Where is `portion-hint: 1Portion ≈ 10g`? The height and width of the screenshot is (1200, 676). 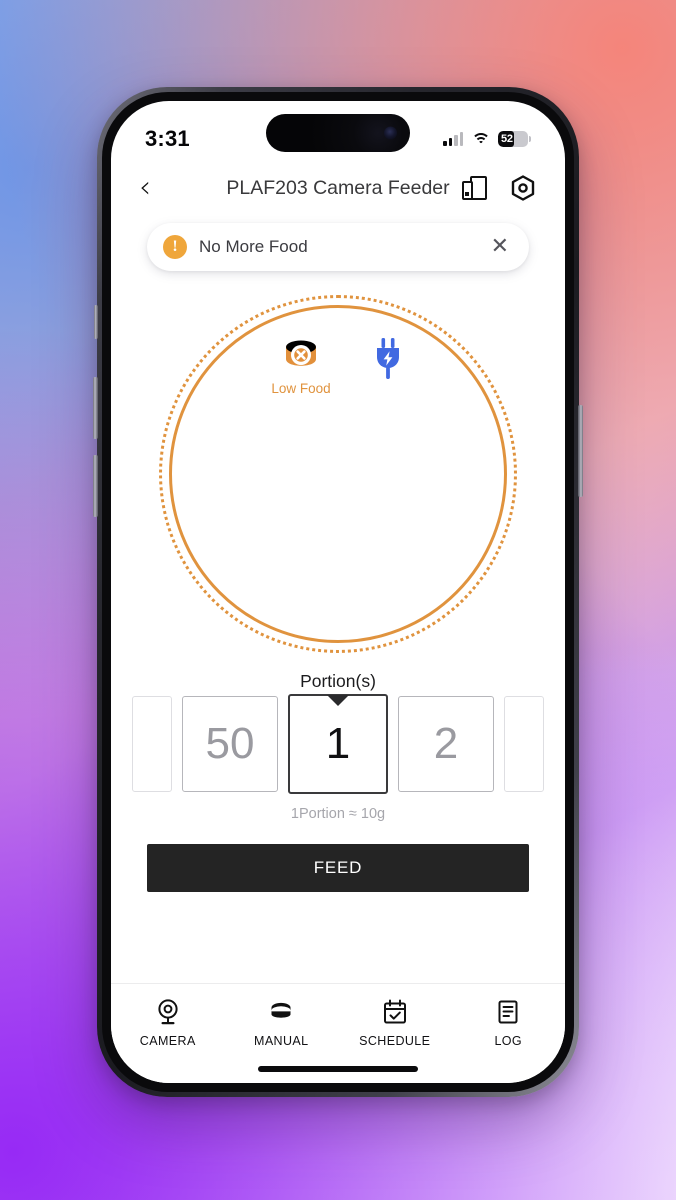
portion-hint: 1Portion ≈ 10g is located at coordinates (338, 814).